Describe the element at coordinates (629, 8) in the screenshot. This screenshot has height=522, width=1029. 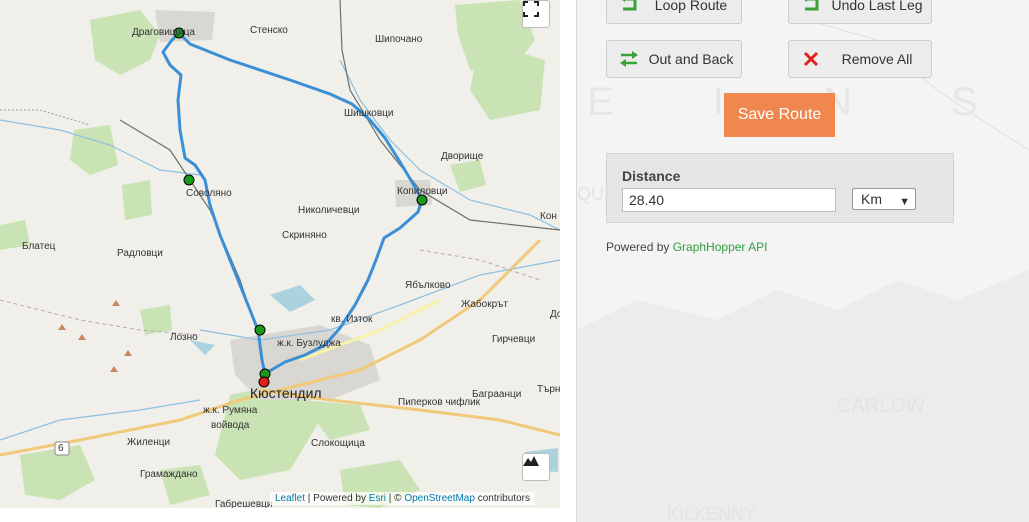
I see `loop-icon` at that location.